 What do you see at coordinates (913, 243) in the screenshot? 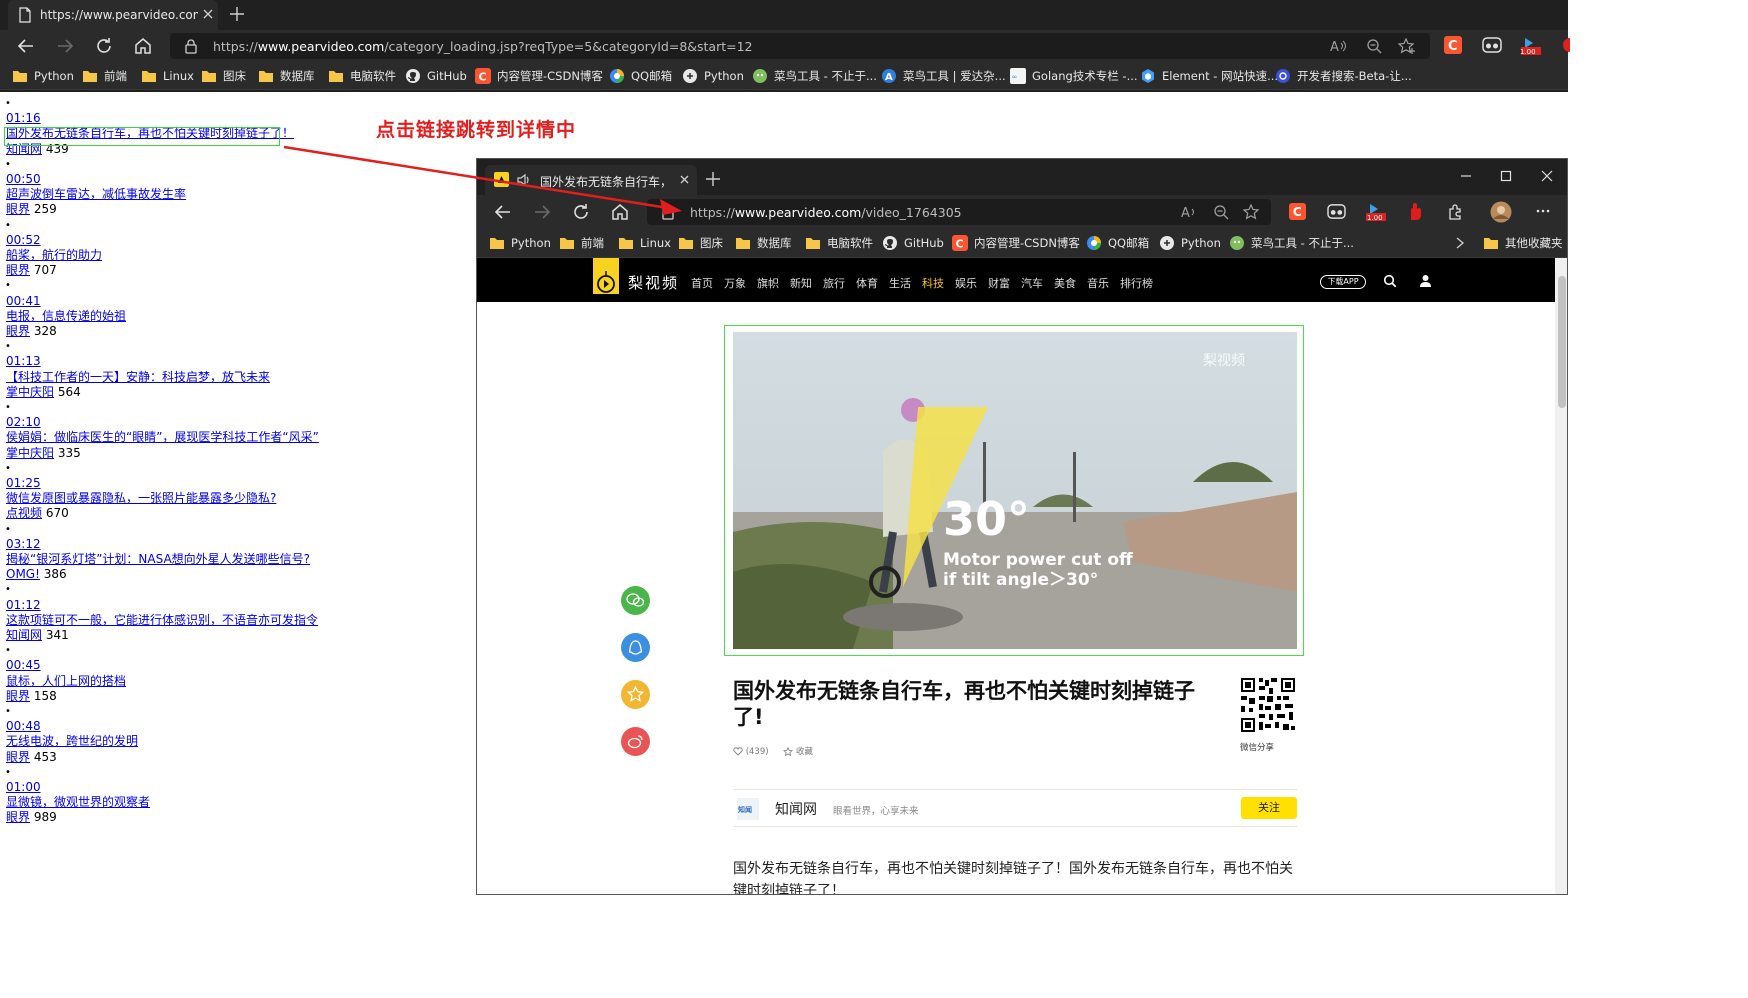
I see `bookmark-item: GitHub` at bounding box center [913, 243].